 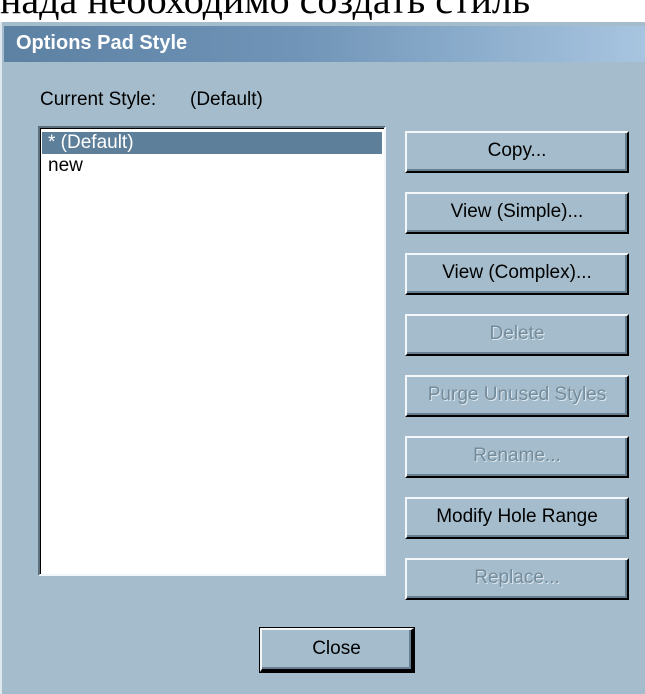 I want to click on delete-button-label: Delete, so click(x=517, y=333).